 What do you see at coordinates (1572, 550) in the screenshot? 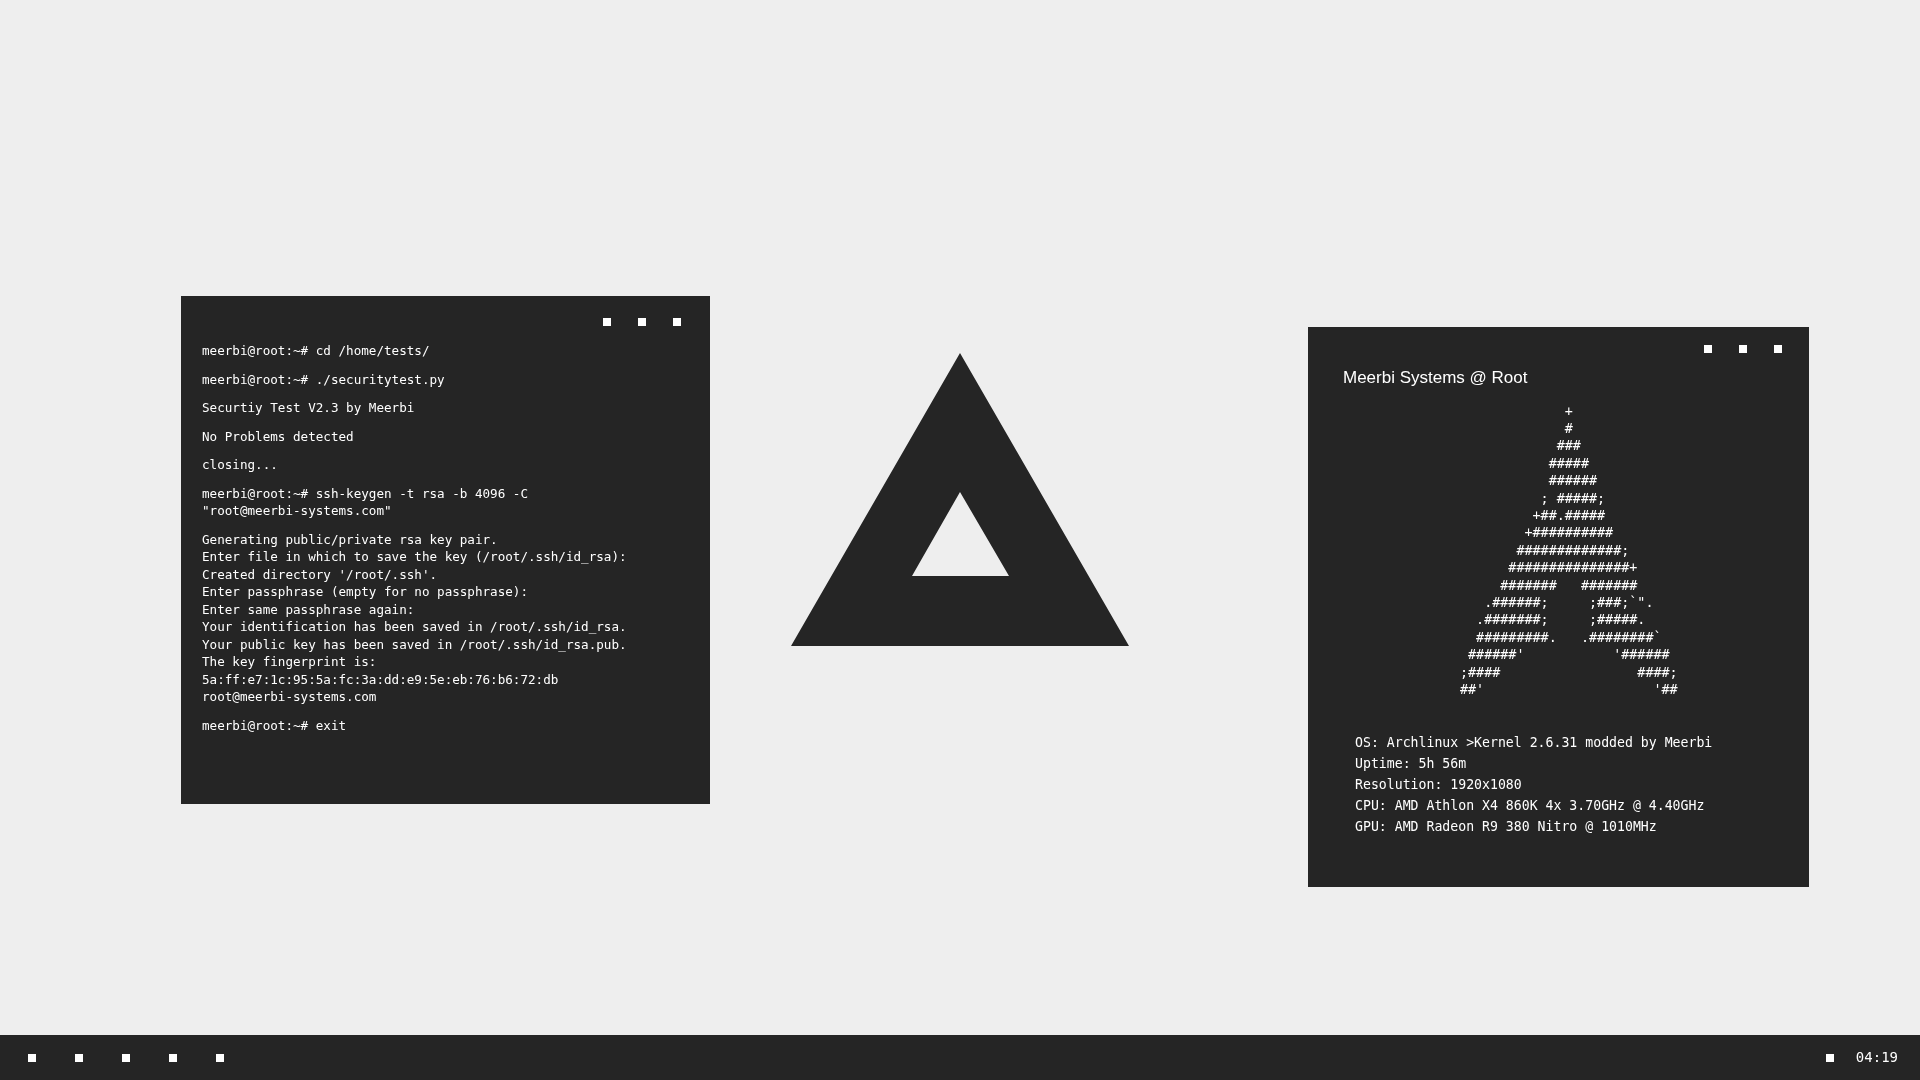
I see `ascii-art-line: #############;` at bounding box center [1572, 550].